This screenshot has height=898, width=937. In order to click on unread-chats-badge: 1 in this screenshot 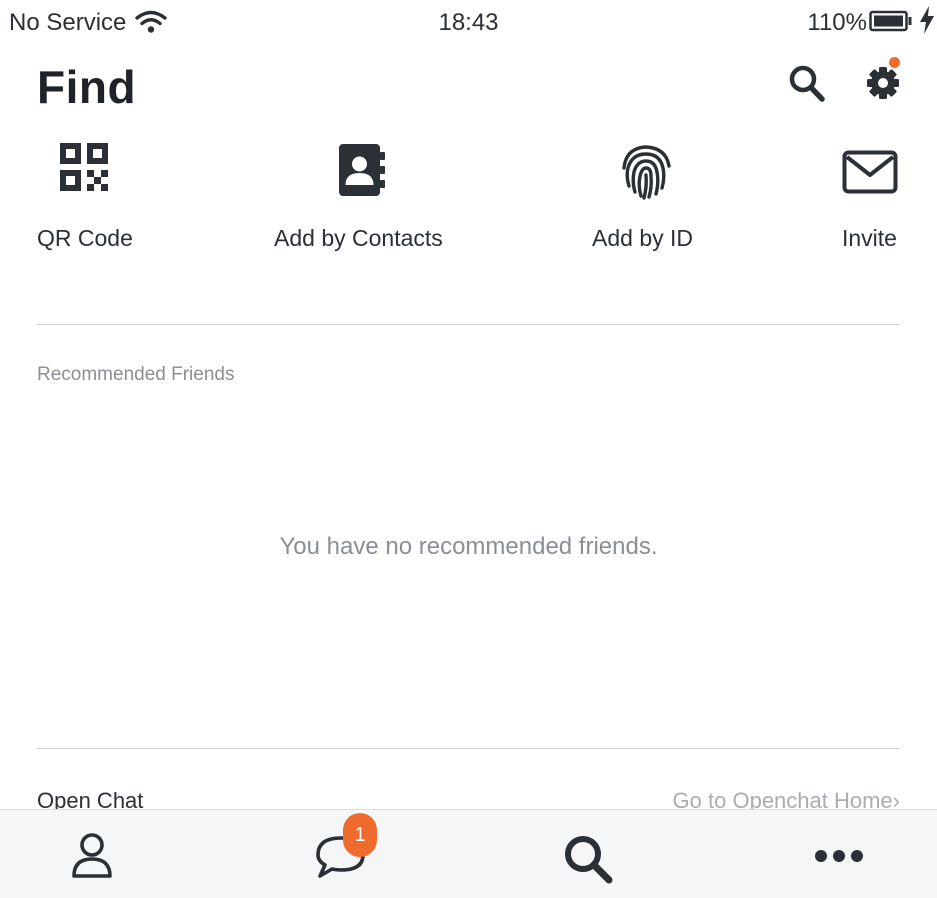, I will do `click(360, 835)`.